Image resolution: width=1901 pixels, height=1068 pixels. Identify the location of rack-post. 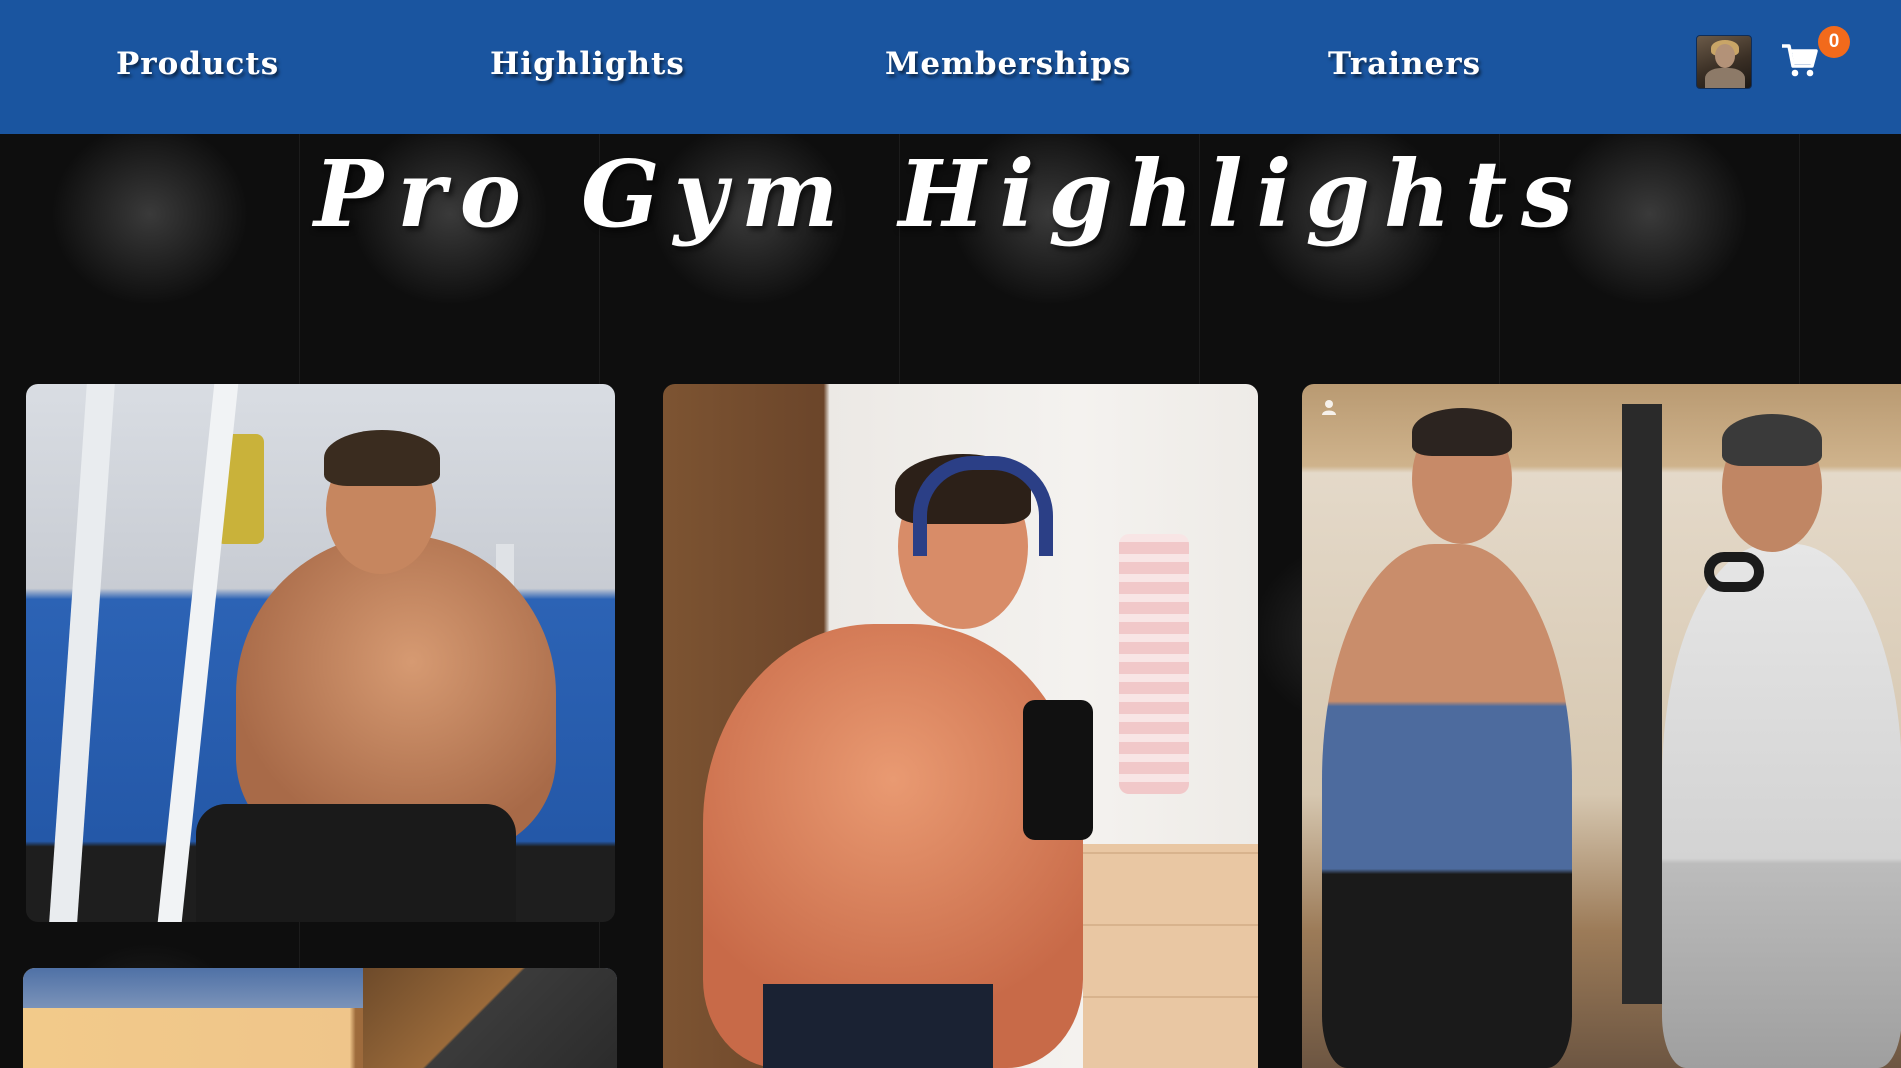
(82, 653).